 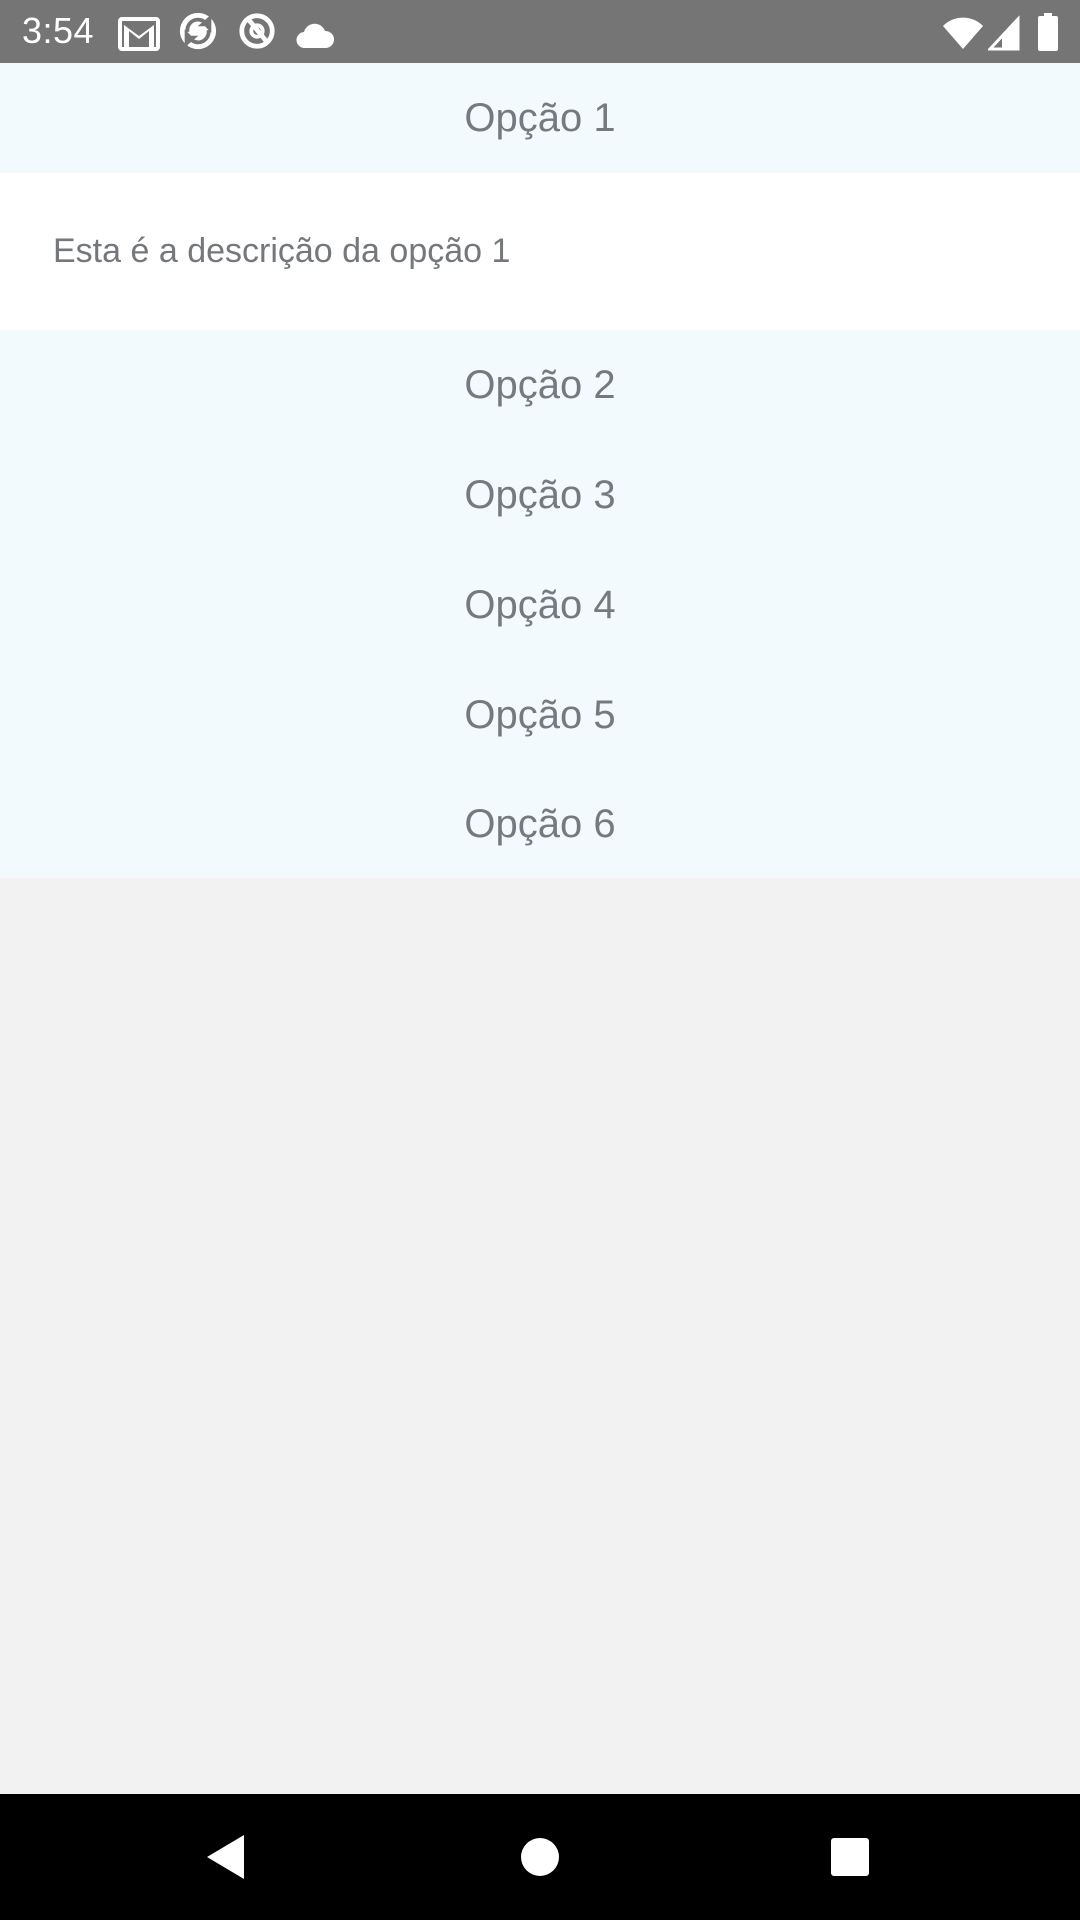 I want to click on accordion-header-label: Opção 5, so click(x=540, y=714).